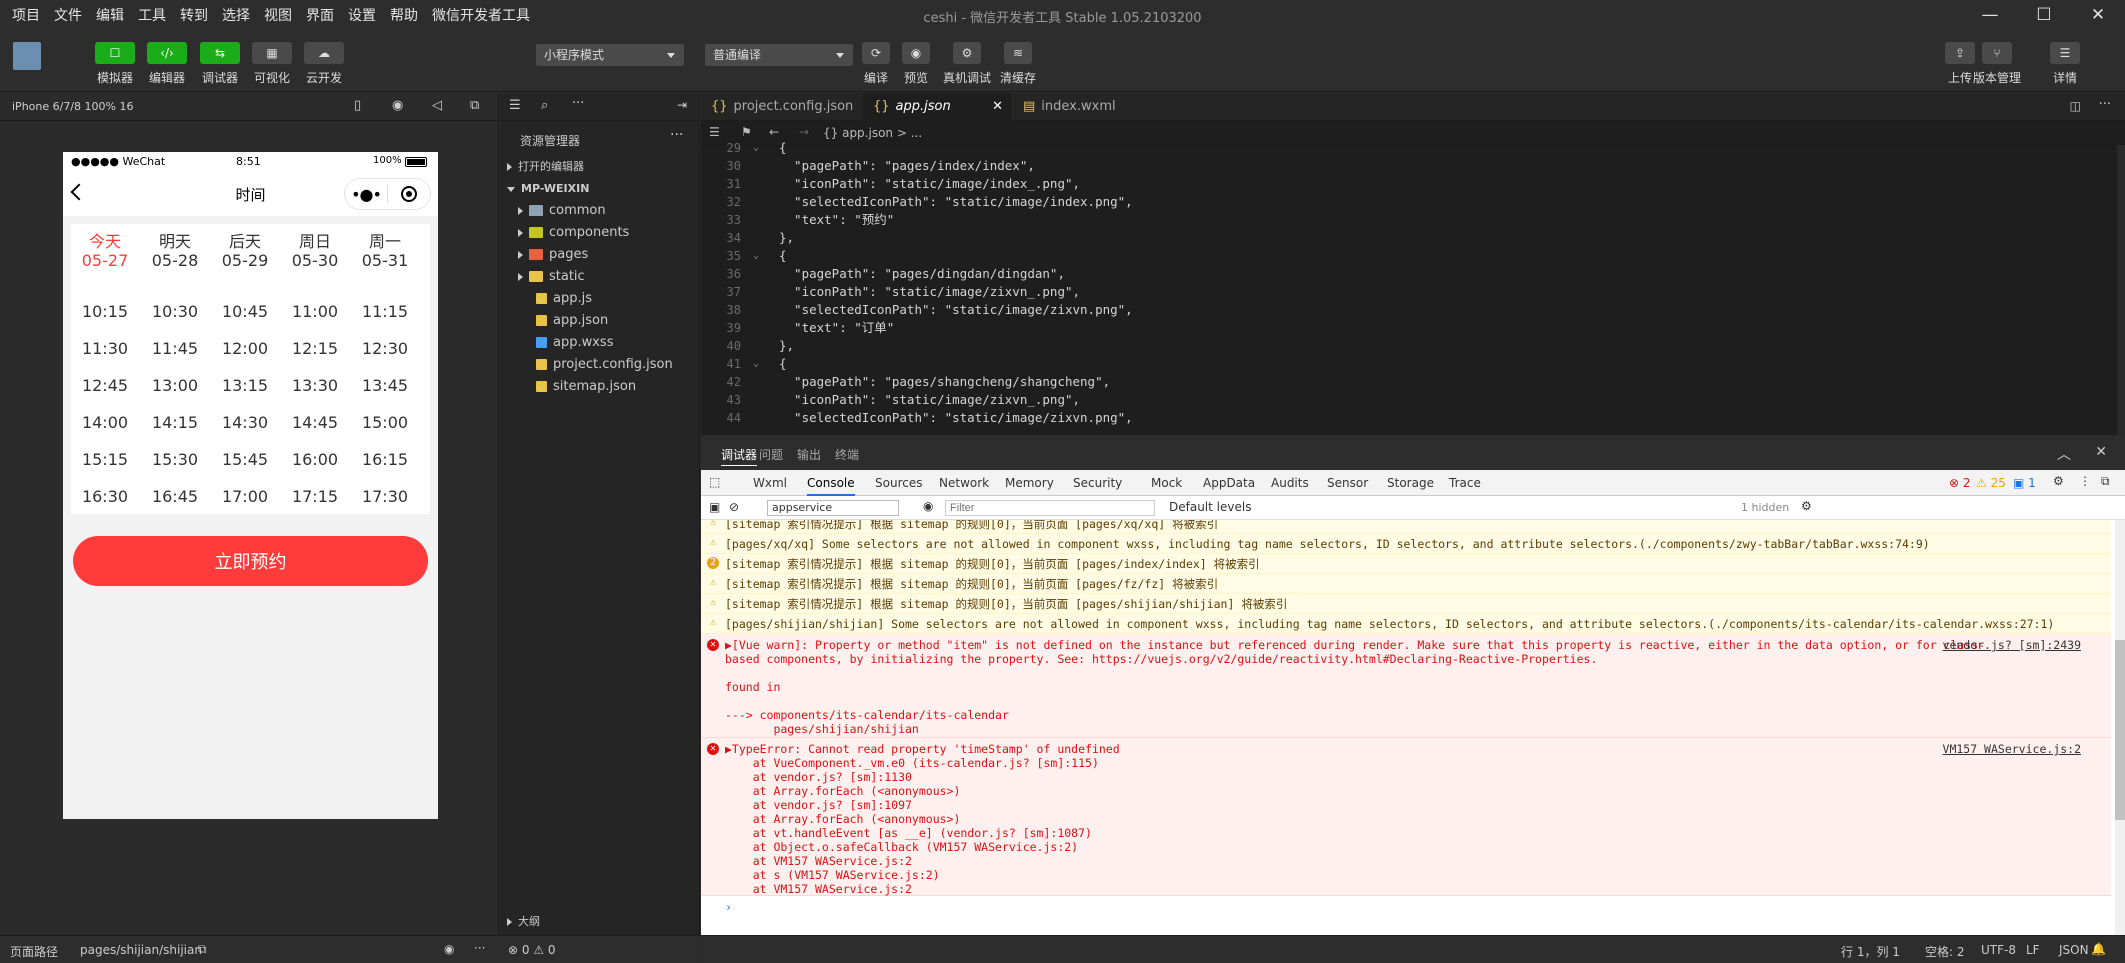 This screenshot has height=963, width=2125. What do you see at coordinates (2101, 452) in the screenshot?
I see `close-panel-icon: ✕` at bounding box center [2101, 452].